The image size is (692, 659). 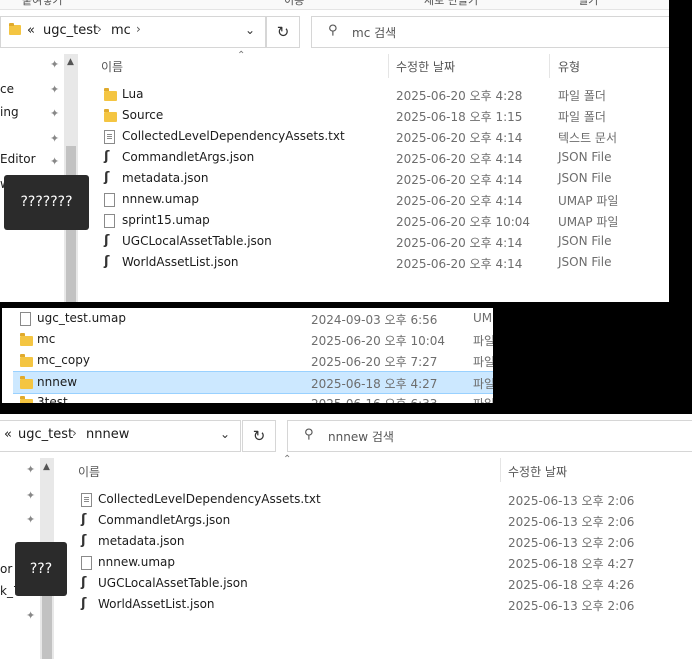 What do you see at coordinates (247, 360) in the screenshot?
I see `list-item: mc_copy 2025-06-20 오후 7:27 파일` at bounding box center [247, 360].